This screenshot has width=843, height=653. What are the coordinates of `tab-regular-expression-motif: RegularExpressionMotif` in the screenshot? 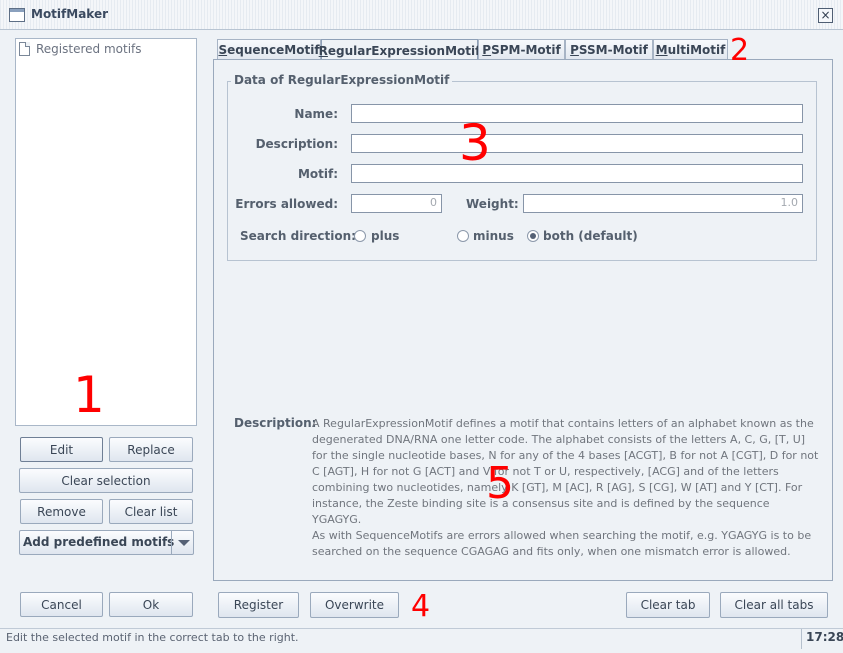 It's located at (399, 50).